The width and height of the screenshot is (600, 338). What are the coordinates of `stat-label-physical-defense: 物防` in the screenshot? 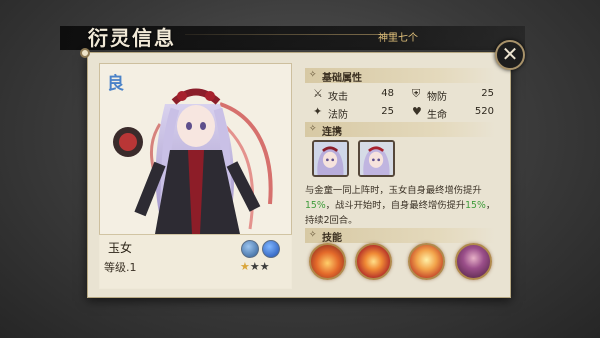 It's located at (437, 97).